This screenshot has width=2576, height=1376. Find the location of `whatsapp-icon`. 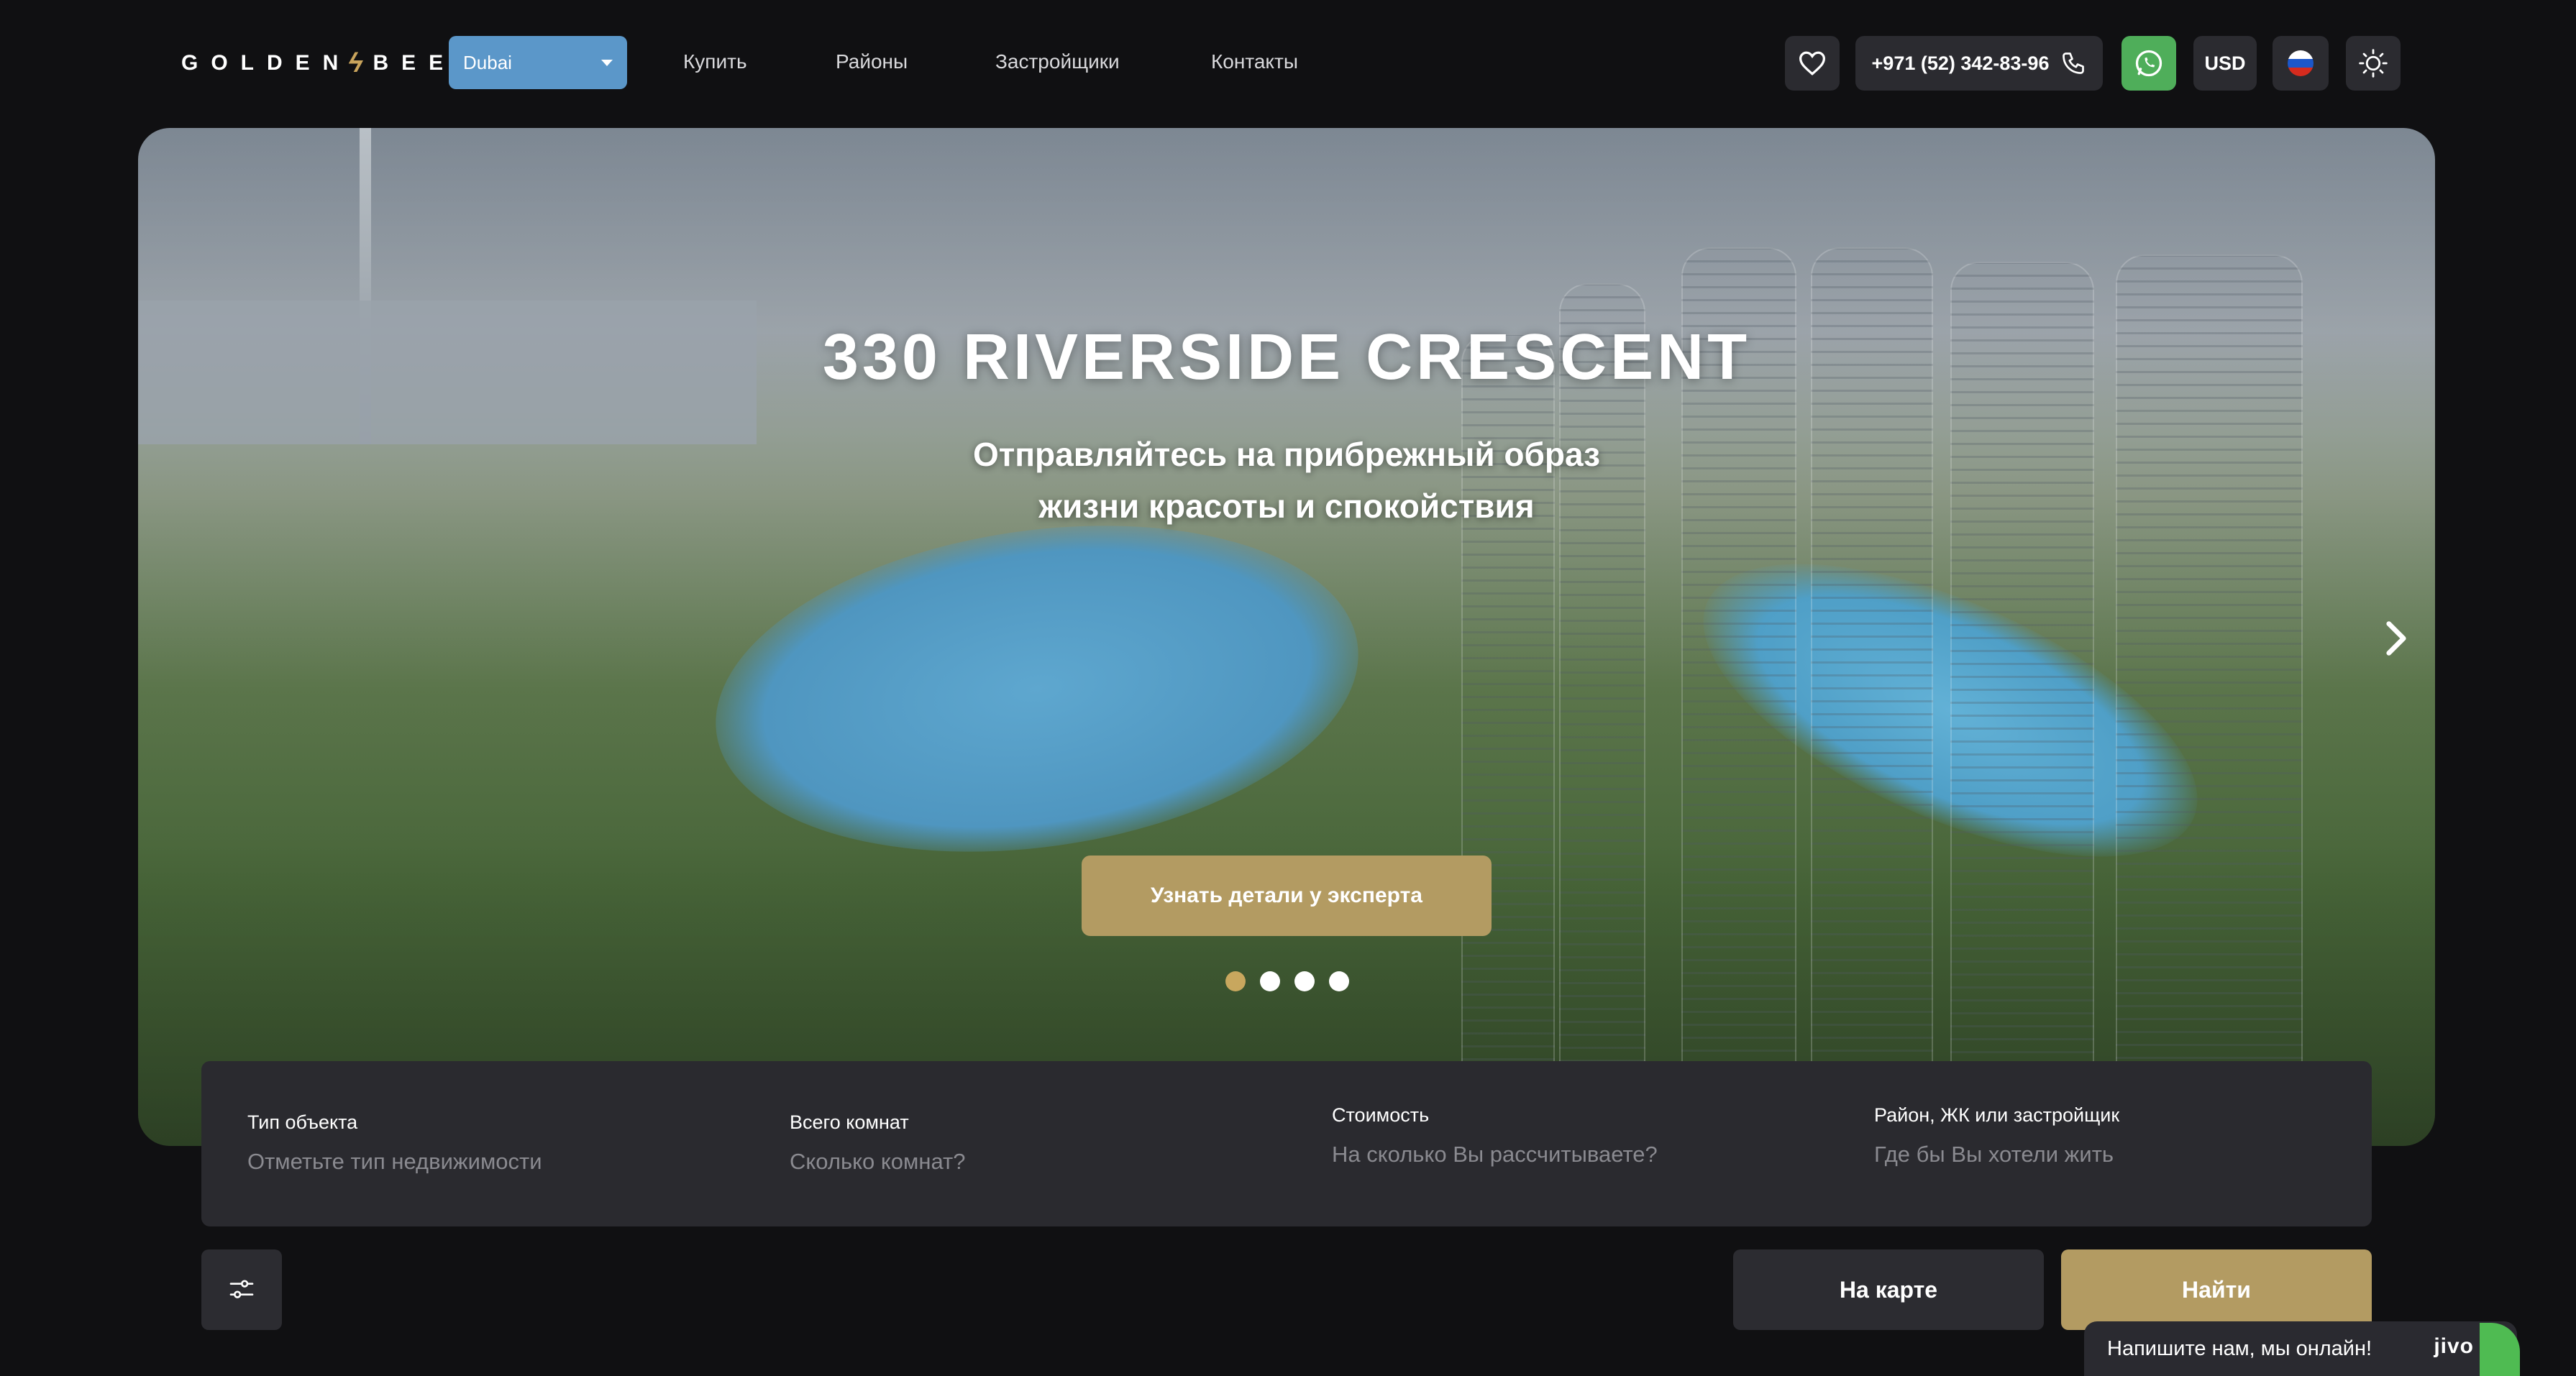

whatsapp-icon is located at coordinates (2148, 63).